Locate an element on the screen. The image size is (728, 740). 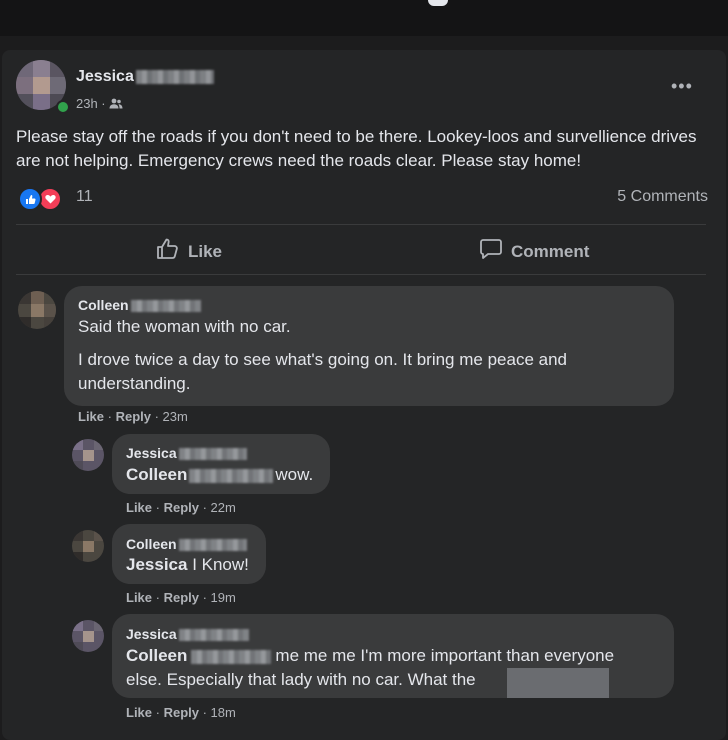
thumbs-up-icon is located at coordinates (168, 251).